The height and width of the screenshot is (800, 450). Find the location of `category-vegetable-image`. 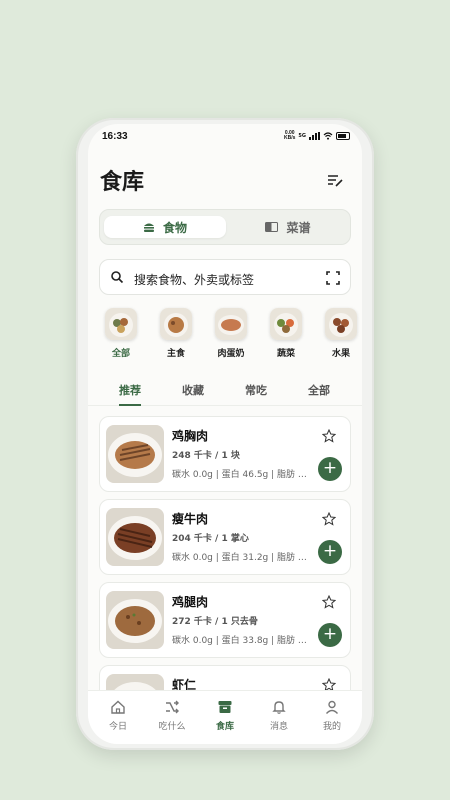

category-vegetable-image is located at coordinates (286, 324).